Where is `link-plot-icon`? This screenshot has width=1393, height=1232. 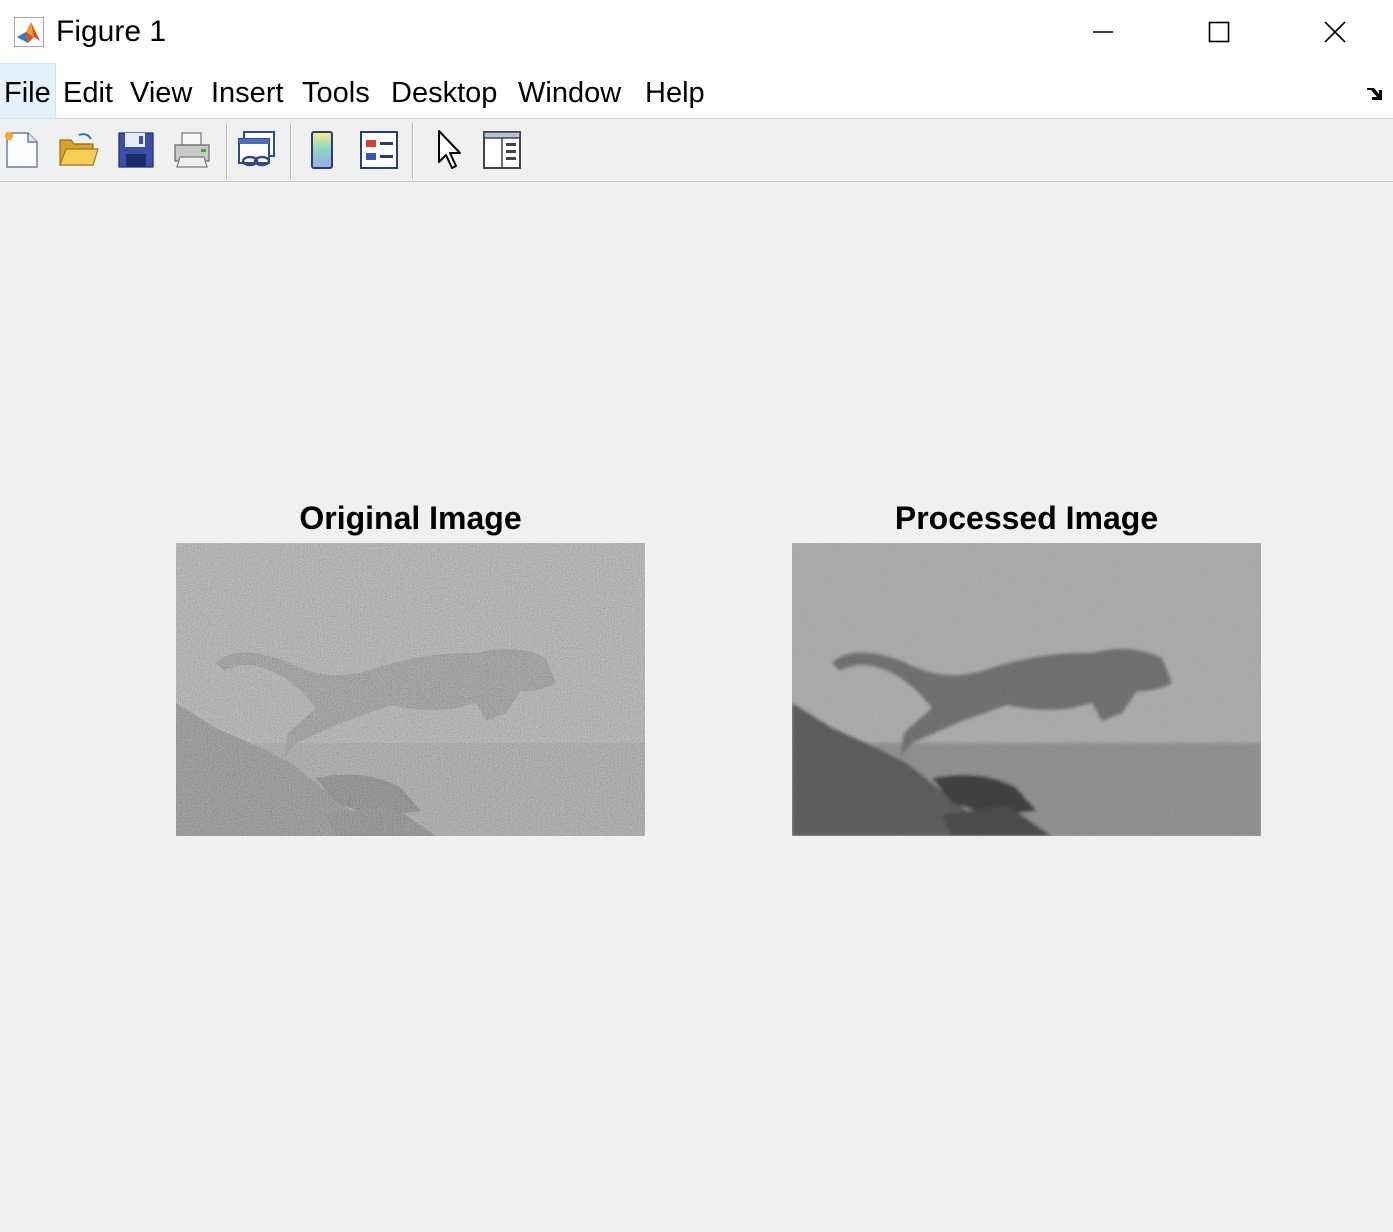
link-plot-icon is located at coordinates (256, 149).